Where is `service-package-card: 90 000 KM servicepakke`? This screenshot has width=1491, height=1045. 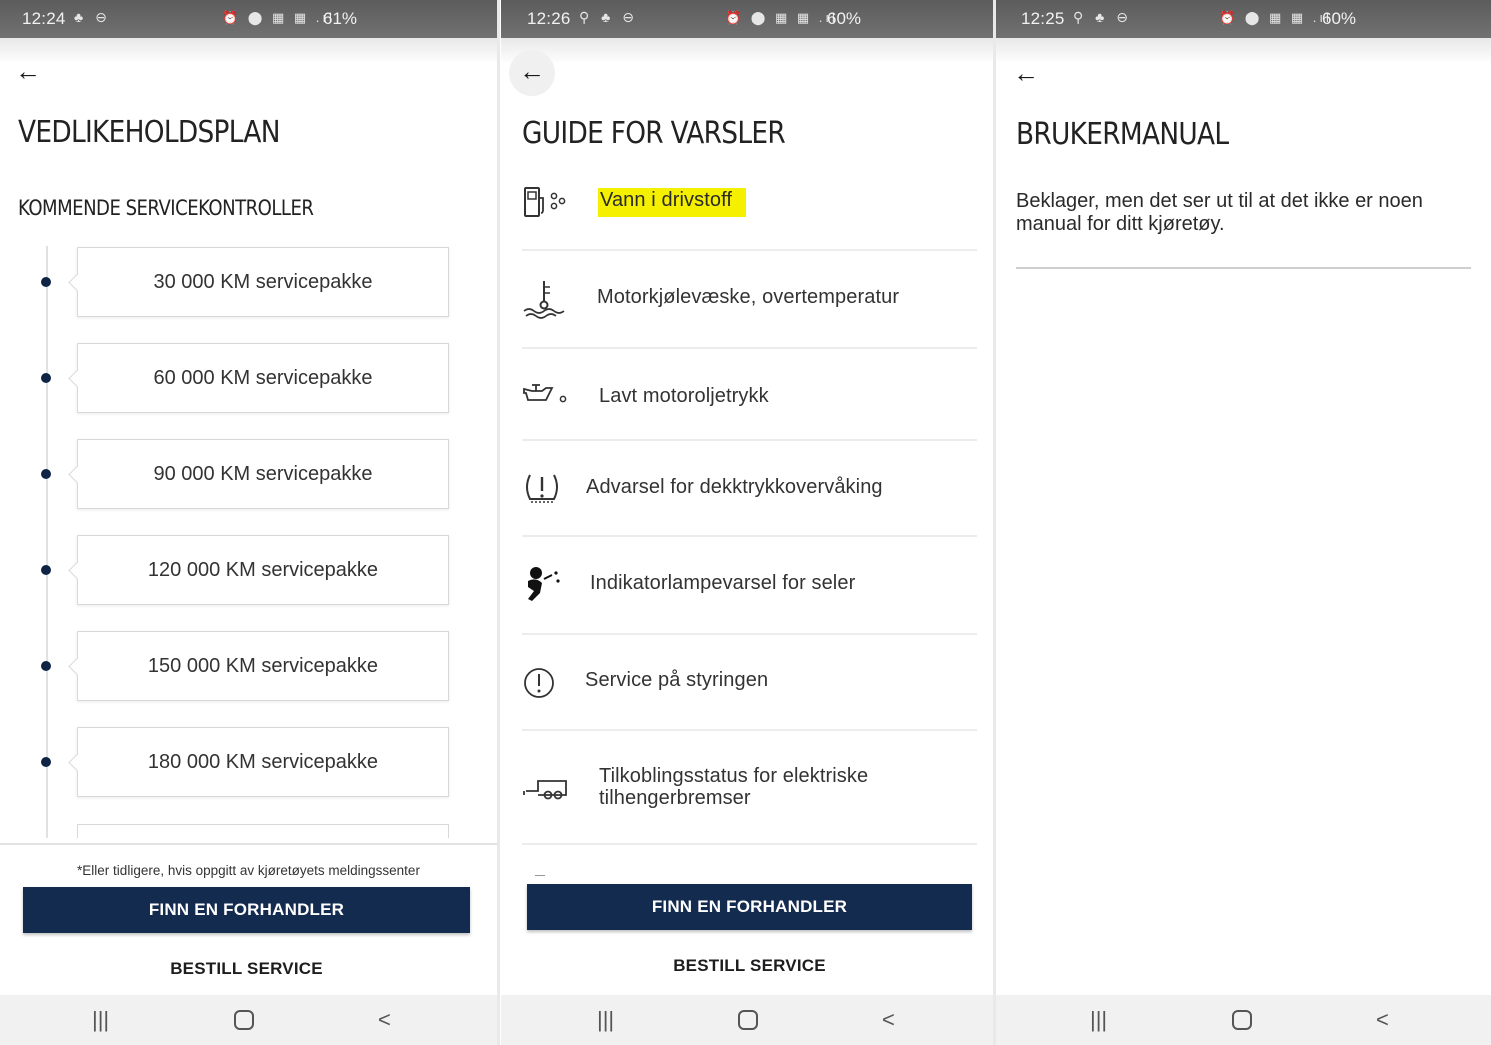 service-package-card: 90 000 KM servicepakke is located at coordinates (263, 474).